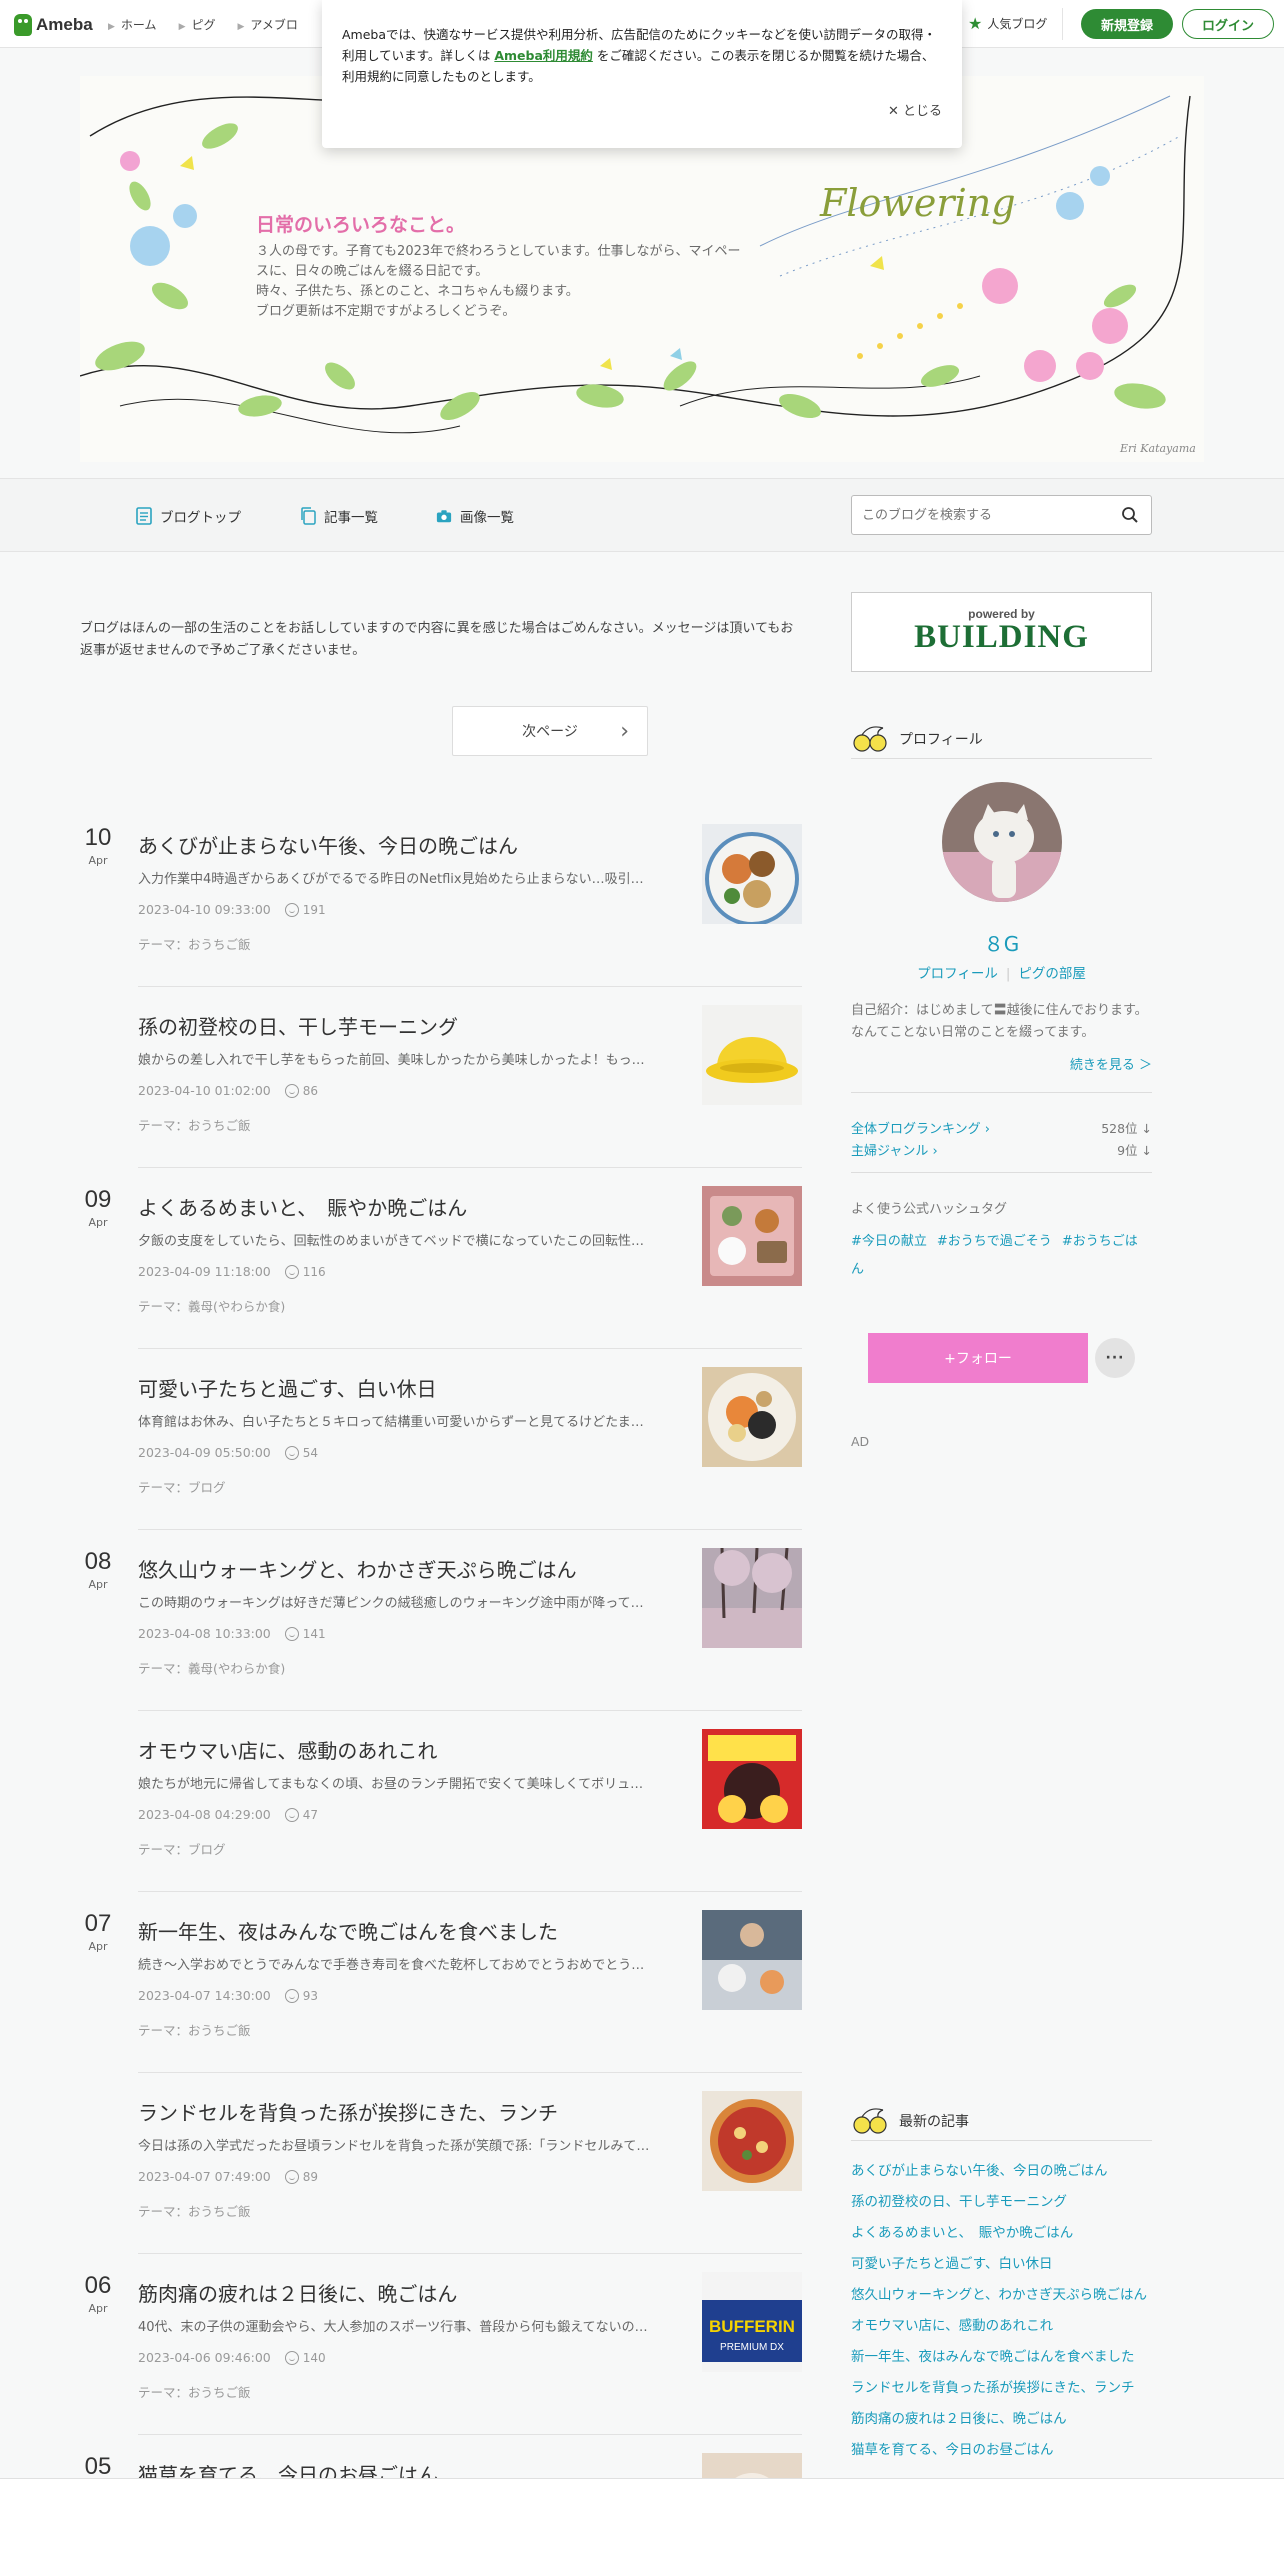 This screenshot has height=2568, width=1284. What do you see at coordinates (1001, 2295) in the screenshot?
I see `recent-article-link: 悠久山ウォーキングと、わかさぎ天ぷら晩ごはん` at bounding box center [1001, 2295].